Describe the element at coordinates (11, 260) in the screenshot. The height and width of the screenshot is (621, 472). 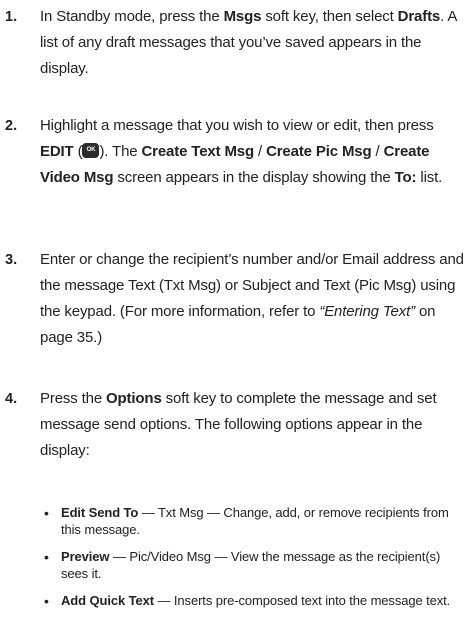
I see `step-number: 3.` at that location.